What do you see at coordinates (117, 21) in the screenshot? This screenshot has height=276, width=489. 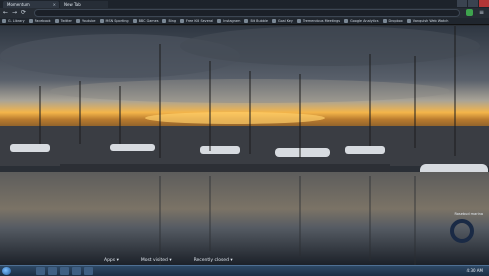 I see `bookmark-label: MSN Sporting` at bounding box center [117, 21].